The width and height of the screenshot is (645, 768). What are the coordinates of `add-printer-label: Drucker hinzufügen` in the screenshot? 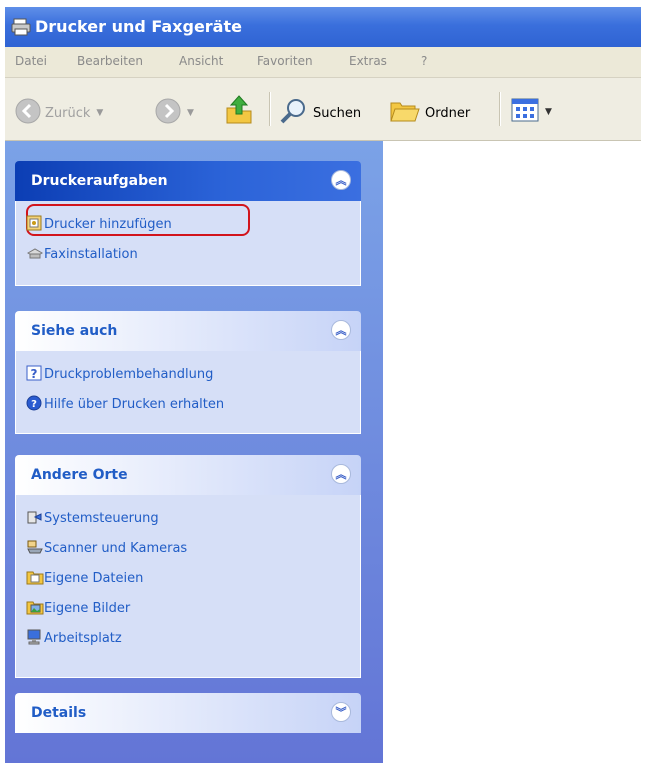 It's located at (108, 224).